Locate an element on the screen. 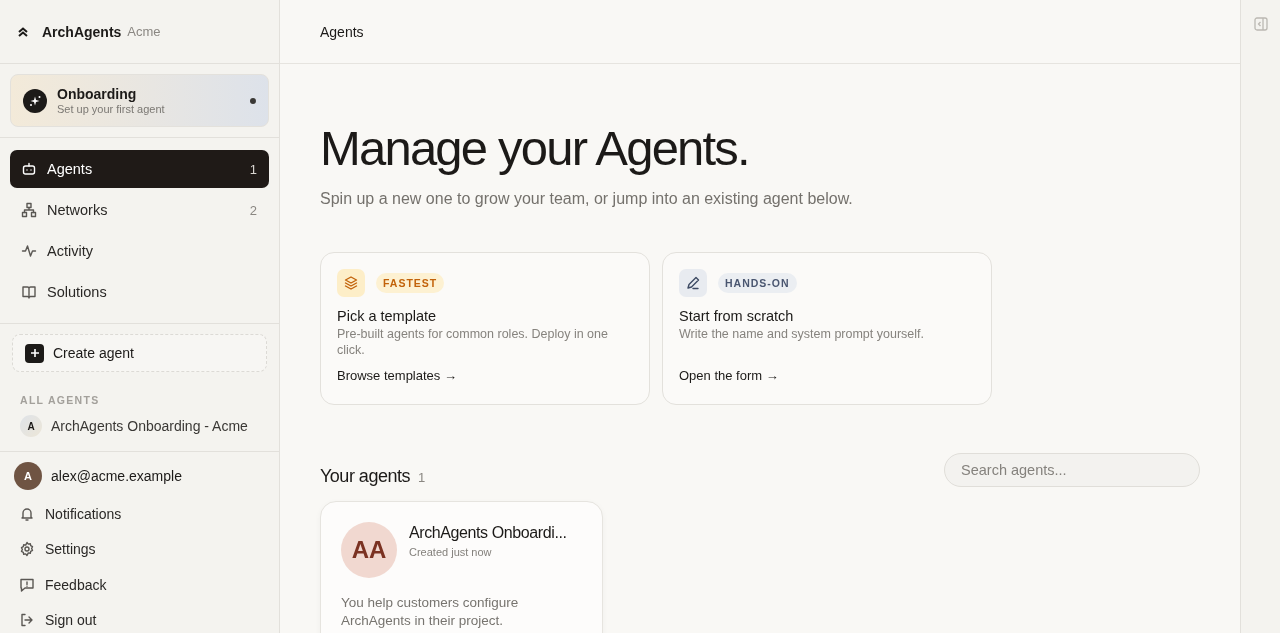 The image size is (1280, 633). user-menu: A alex@acme.example is located at coordinates (139, 476).